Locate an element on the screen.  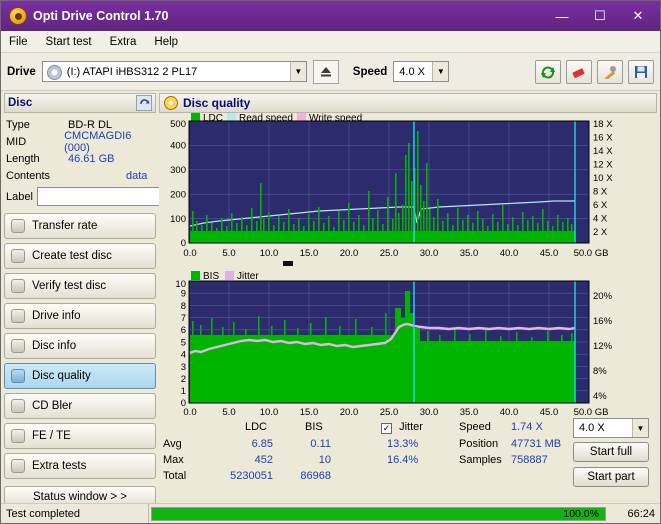
speed-label: Speed is located at coordinates (370, 71).